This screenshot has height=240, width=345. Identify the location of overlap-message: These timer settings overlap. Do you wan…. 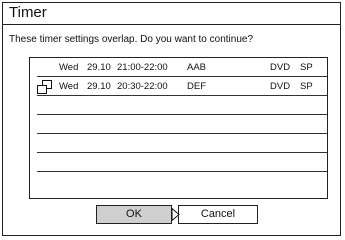
(131, 39).